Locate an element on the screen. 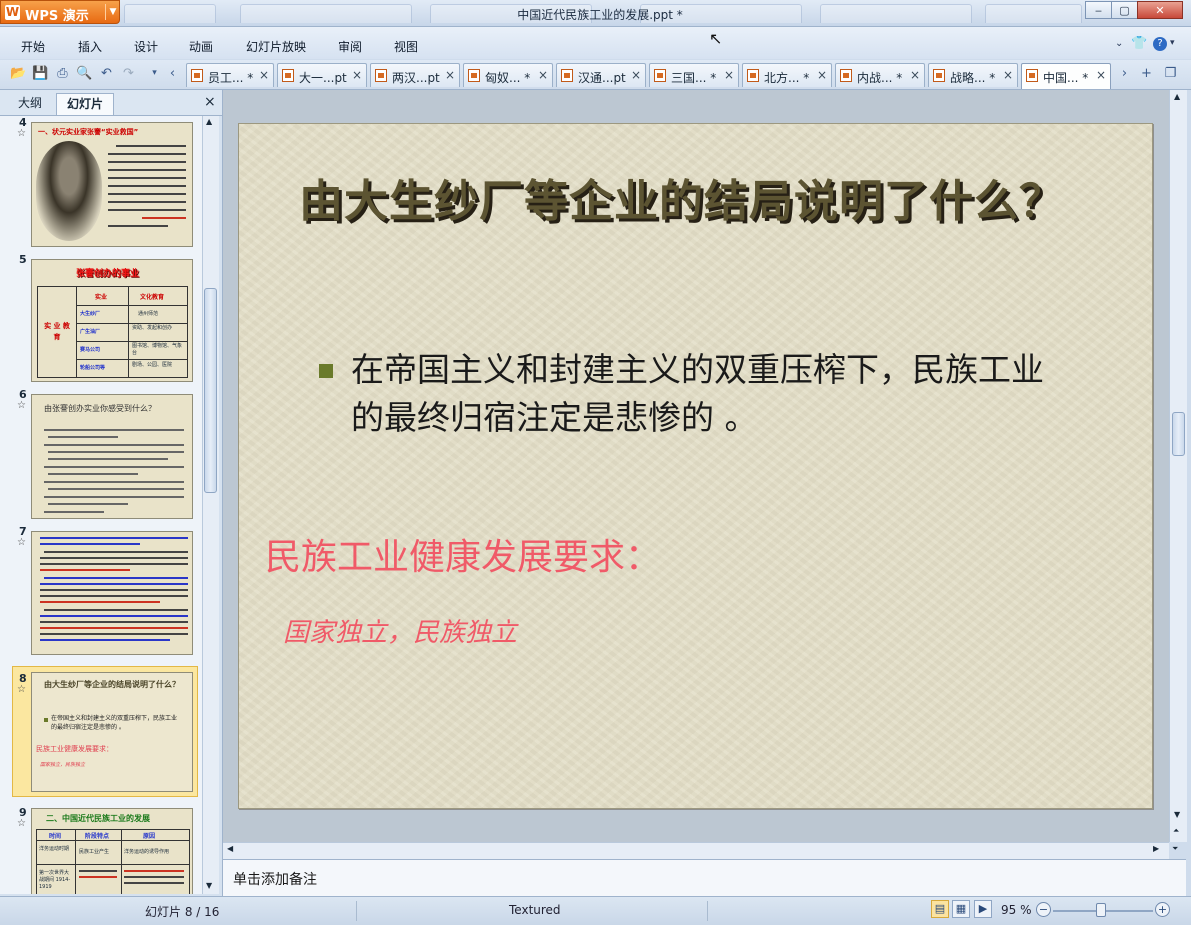 This screenshot has width=1191, height=925. notes-placeholder: 单击添加备注 is located at coordinates (275, 879).